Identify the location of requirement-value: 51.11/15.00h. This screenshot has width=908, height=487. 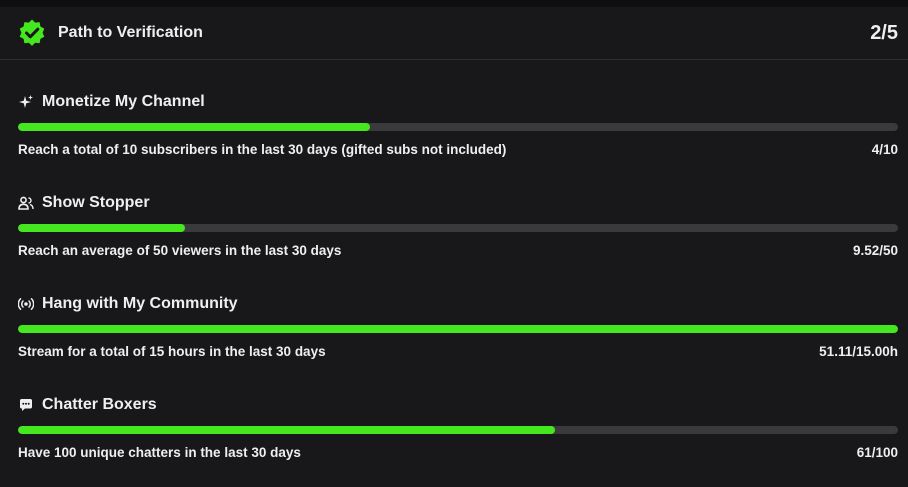
(858, 351).